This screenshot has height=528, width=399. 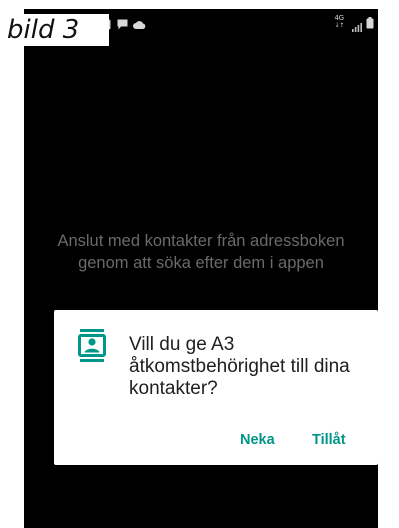 What do you see at coordinates (122, 26) in the screenshot?
I see `message-icon` at bounding box center [122, 26].